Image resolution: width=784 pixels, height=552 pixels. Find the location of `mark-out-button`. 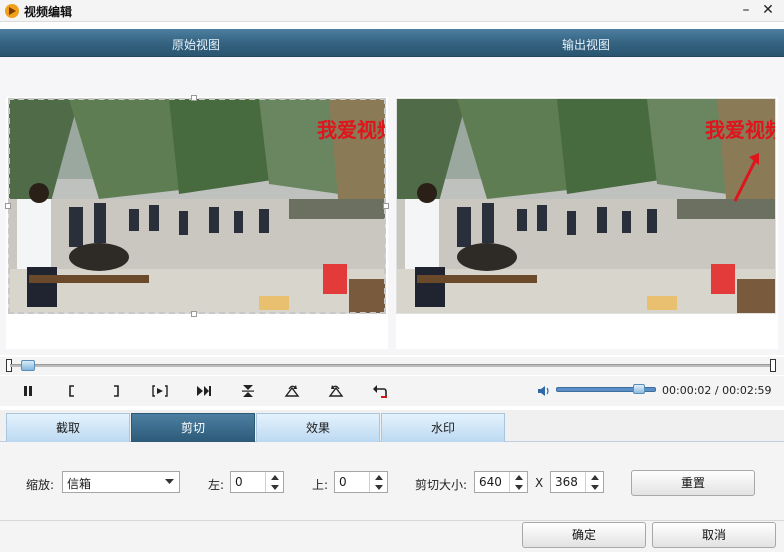

mark-out-button is located at coordinates (116, 391).